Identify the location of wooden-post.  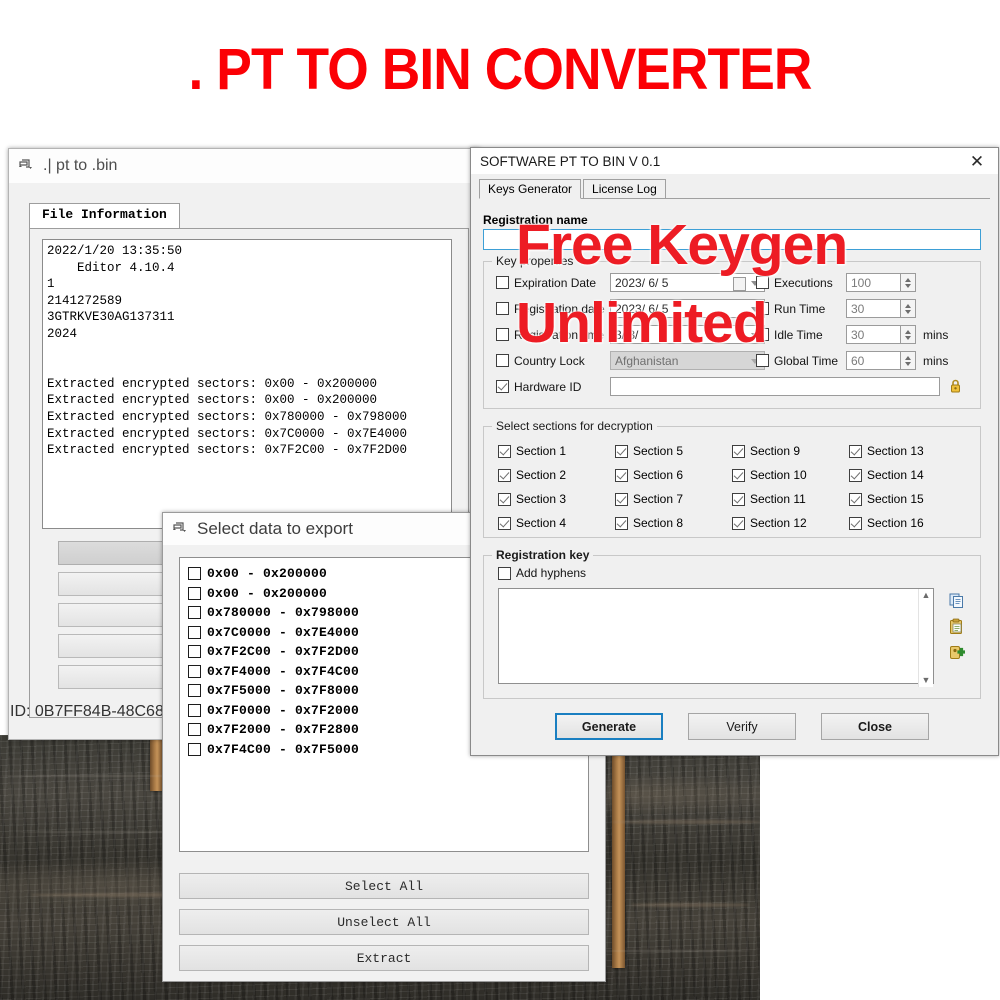
(618, 851).